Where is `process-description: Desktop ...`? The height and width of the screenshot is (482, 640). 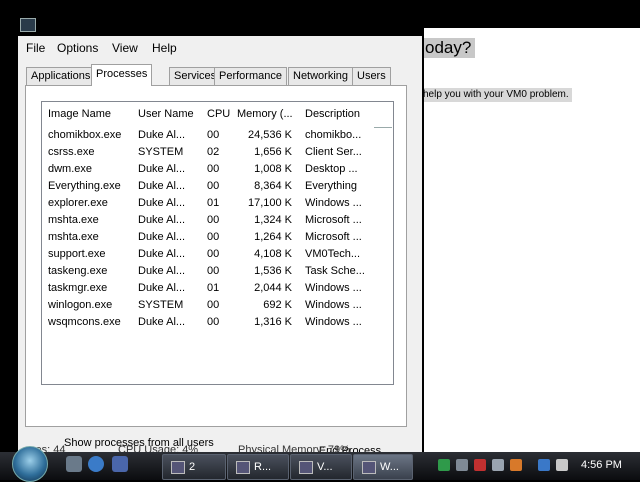
process-description: Desktop ... is located at coordinates (331, 169).